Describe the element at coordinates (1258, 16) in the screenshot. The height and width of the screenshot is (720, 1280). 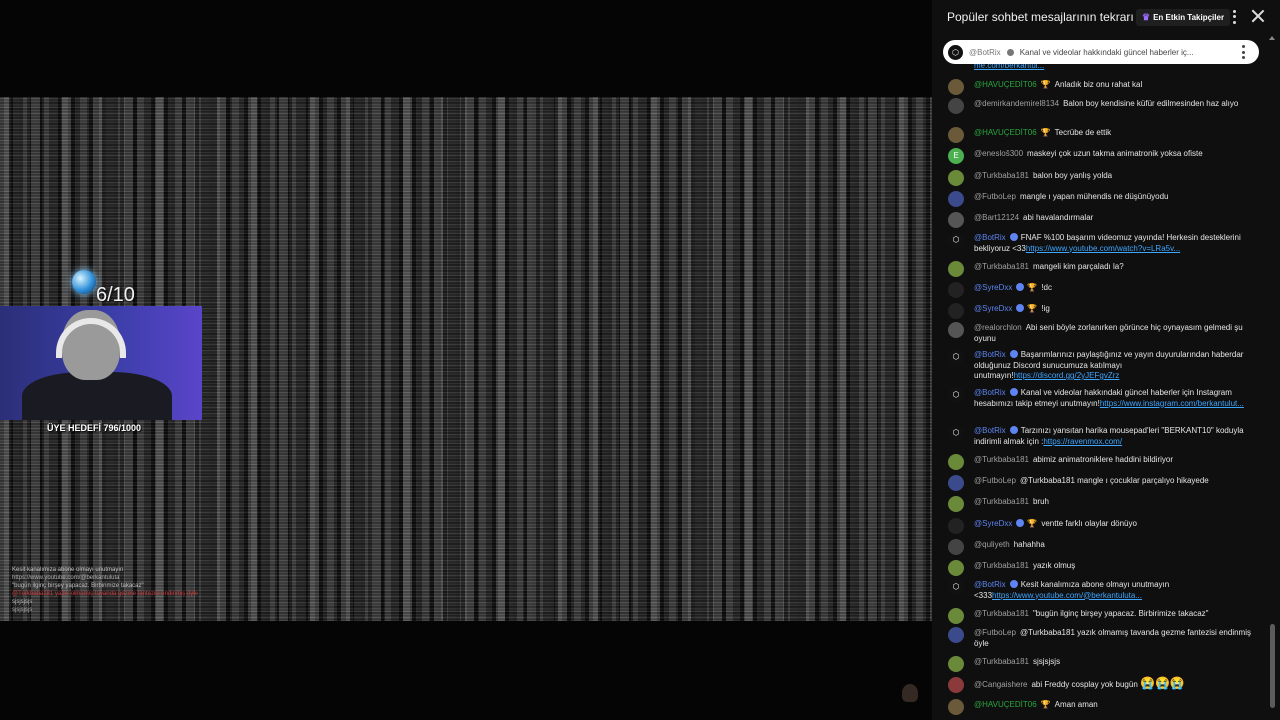
I see `close-icon` at that location.